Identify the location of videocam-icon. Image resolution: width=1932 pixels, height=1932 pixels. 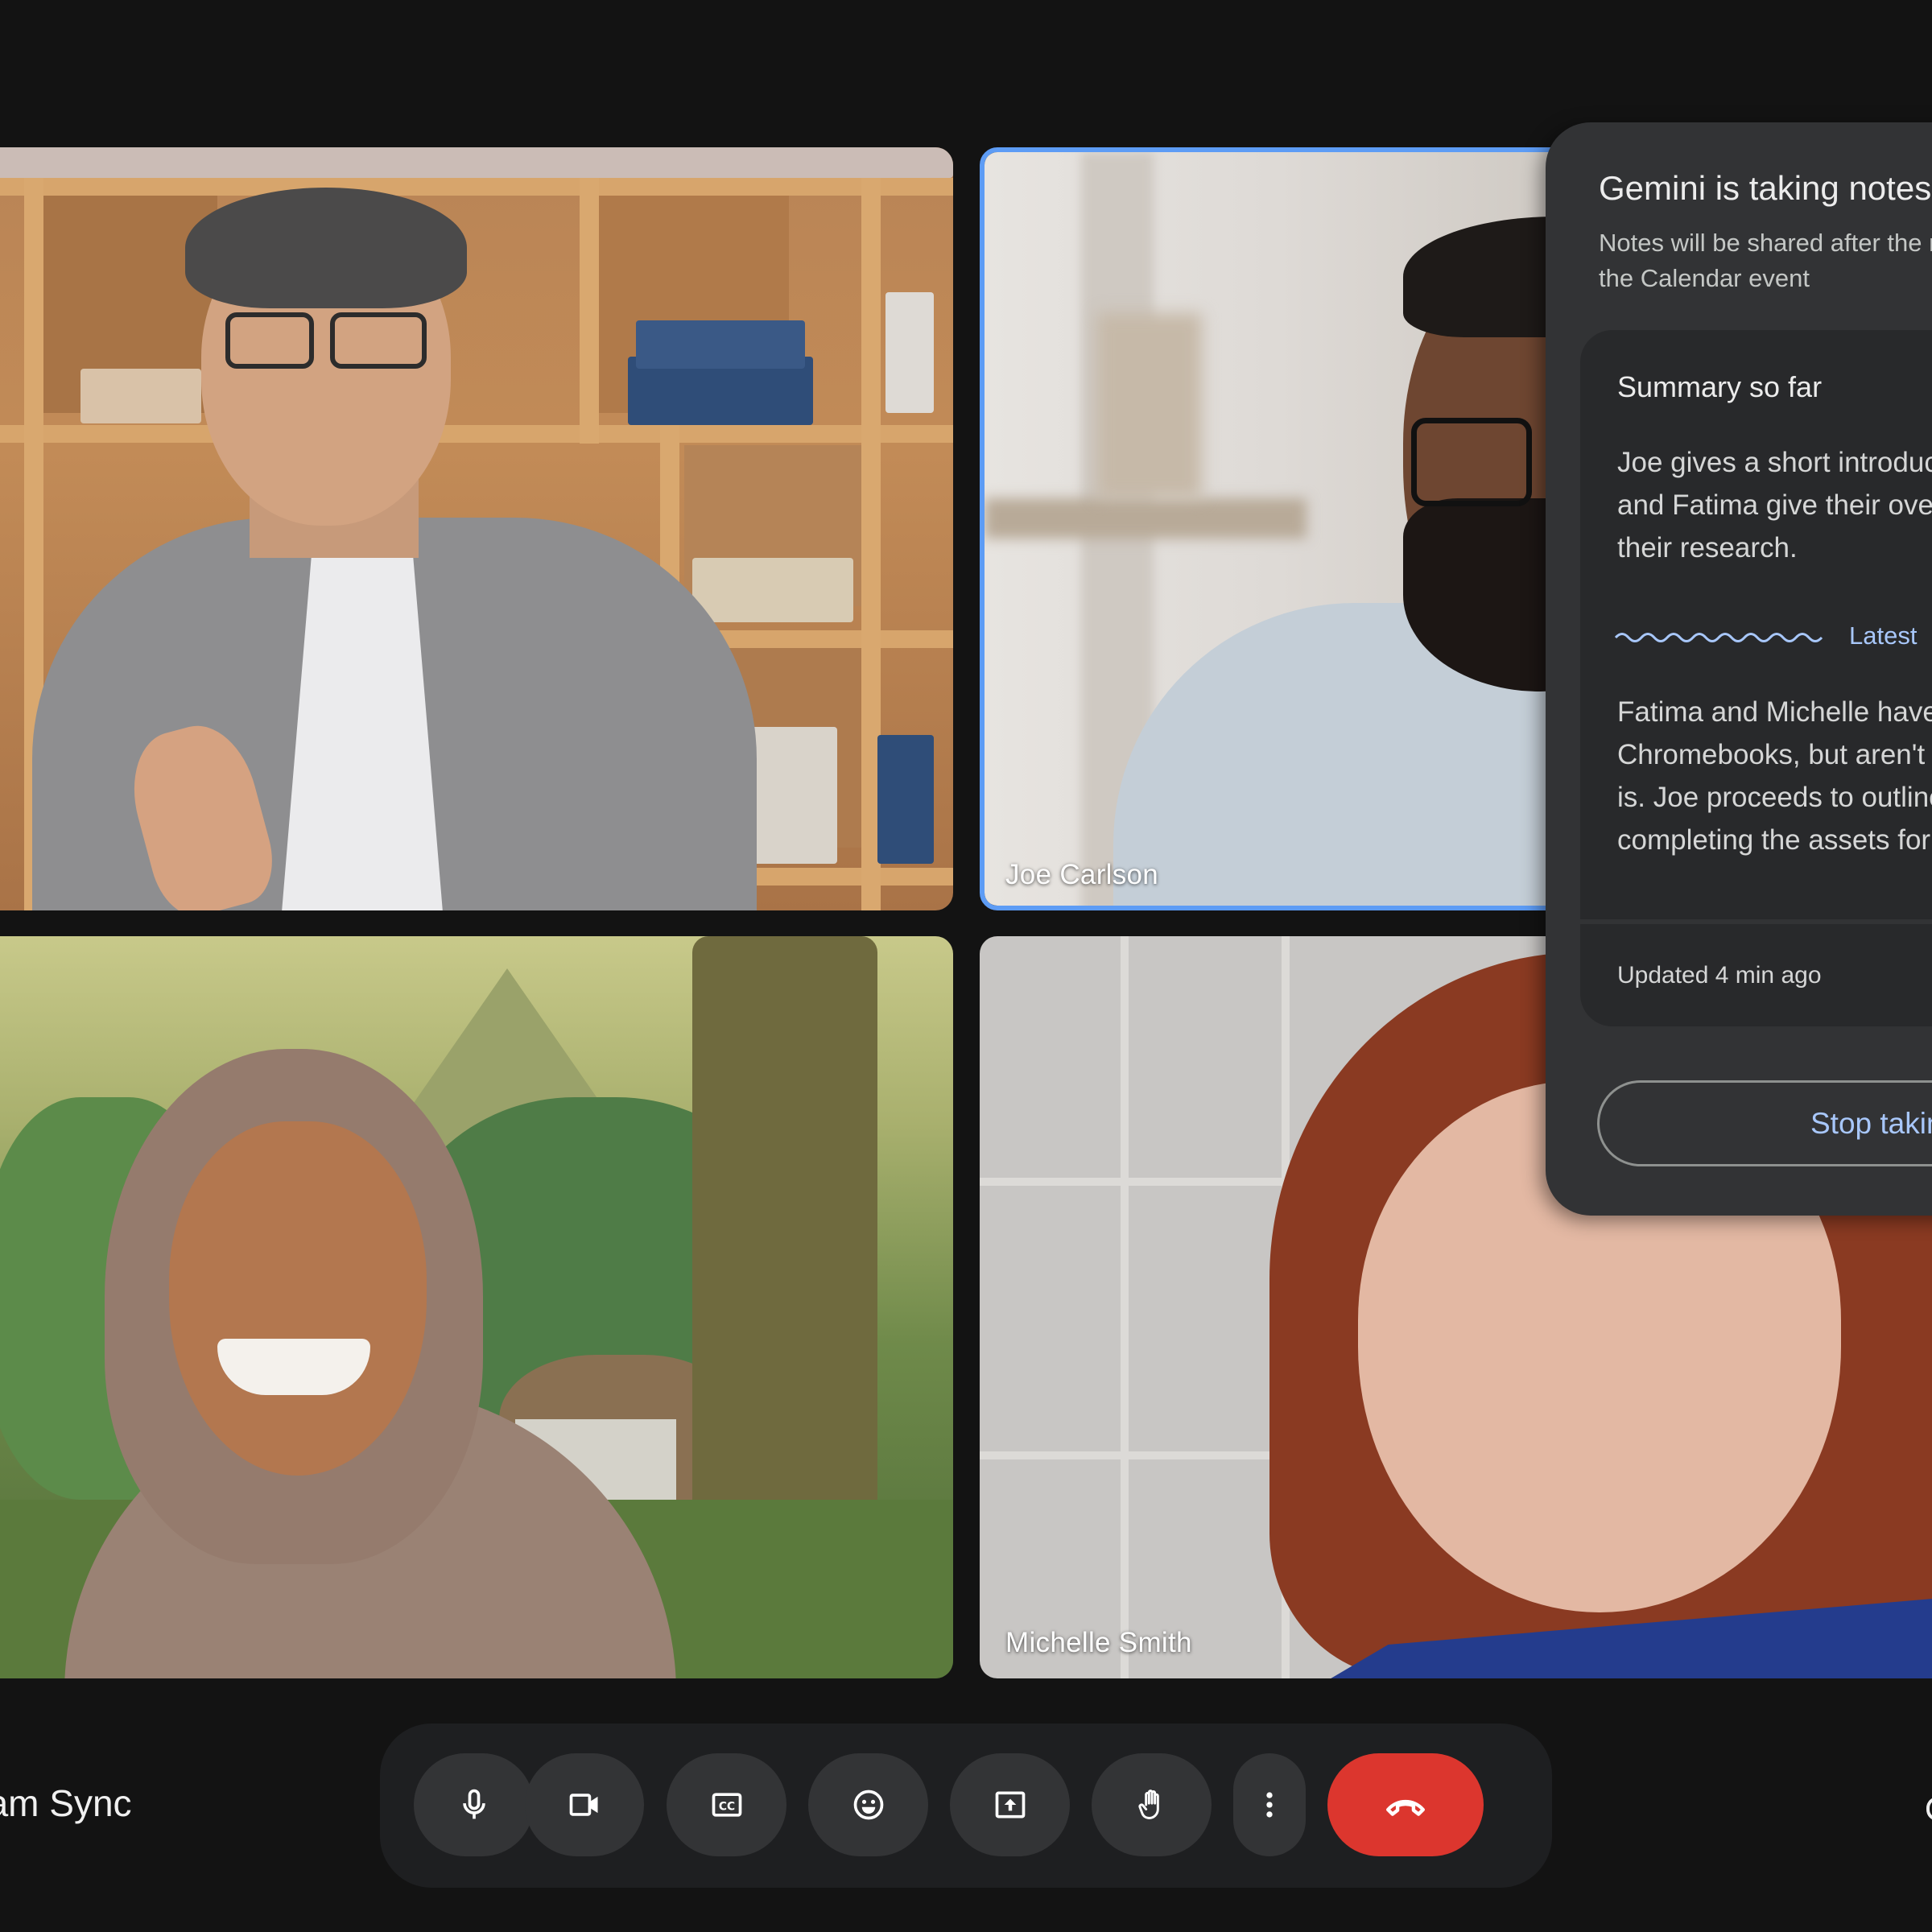
(583, 1805).